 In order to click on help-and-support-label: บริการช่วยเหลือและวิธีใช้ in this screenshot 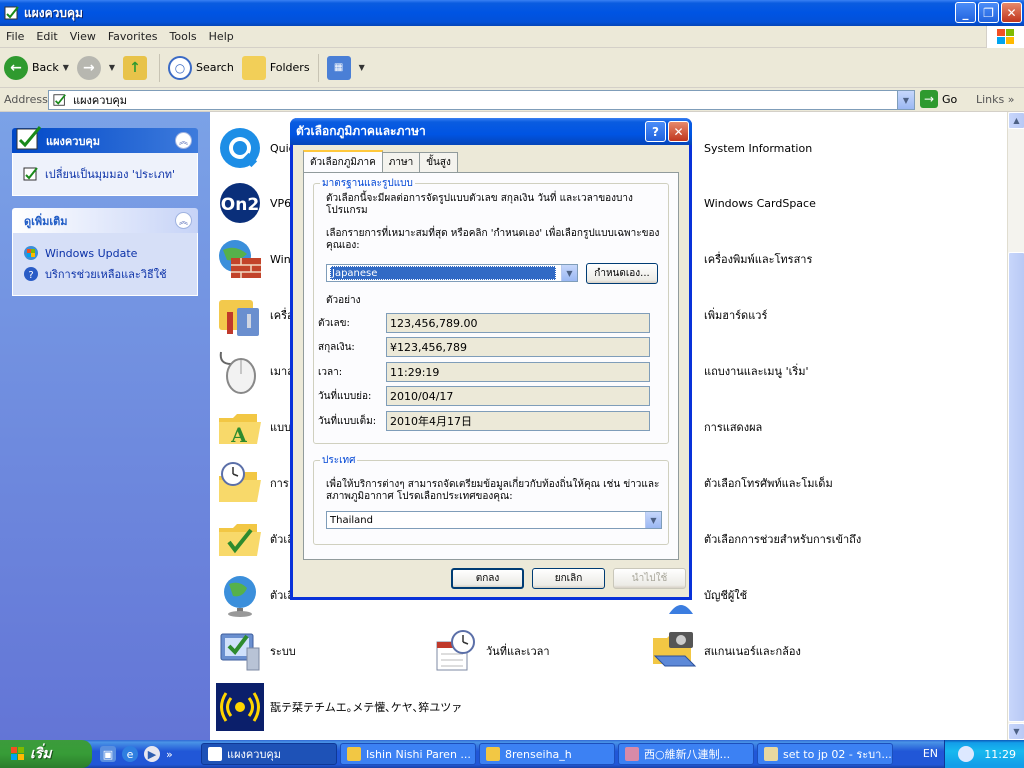, I will do `click(106, 274)`.